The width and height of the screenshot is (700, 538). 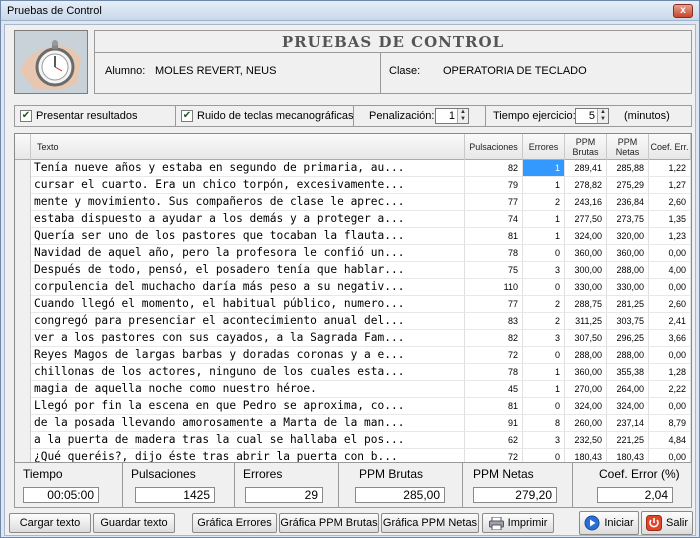 I want to click on col-header-text: Texto, so click(x=248, y=147).